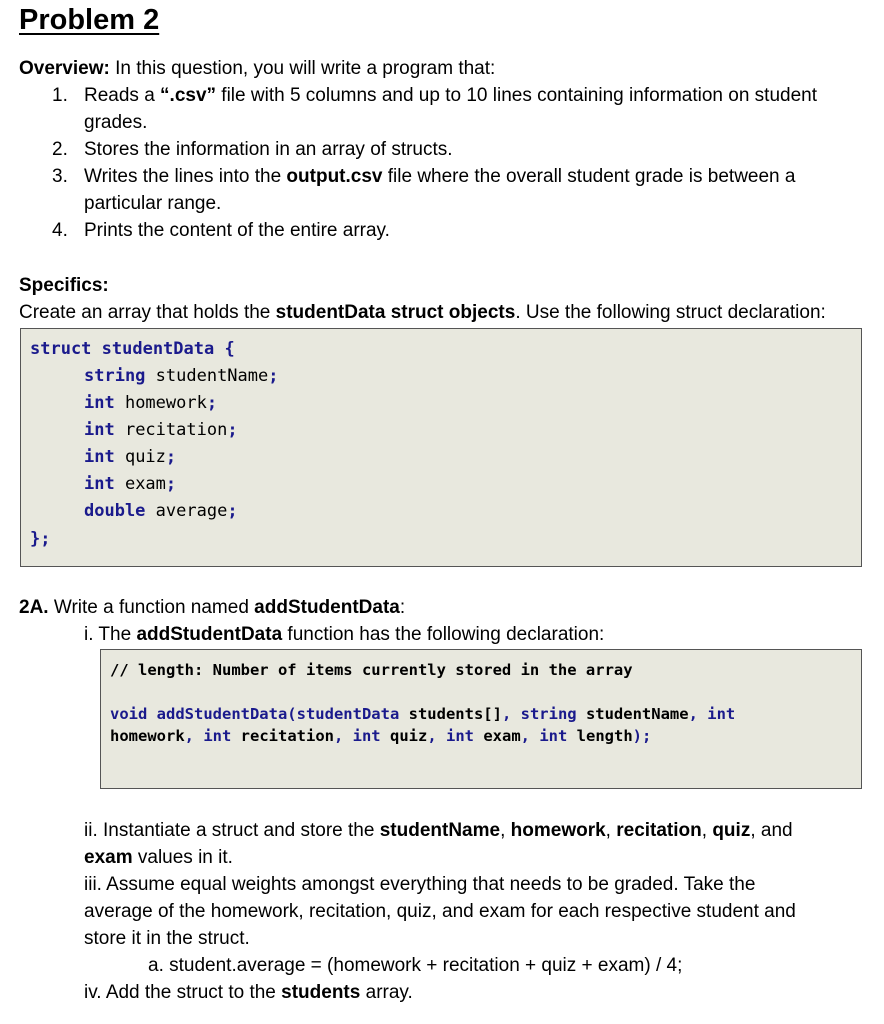  Describe the element at coordinates (122, 95) in the screenshot. I see `text: Reads a` at that location.